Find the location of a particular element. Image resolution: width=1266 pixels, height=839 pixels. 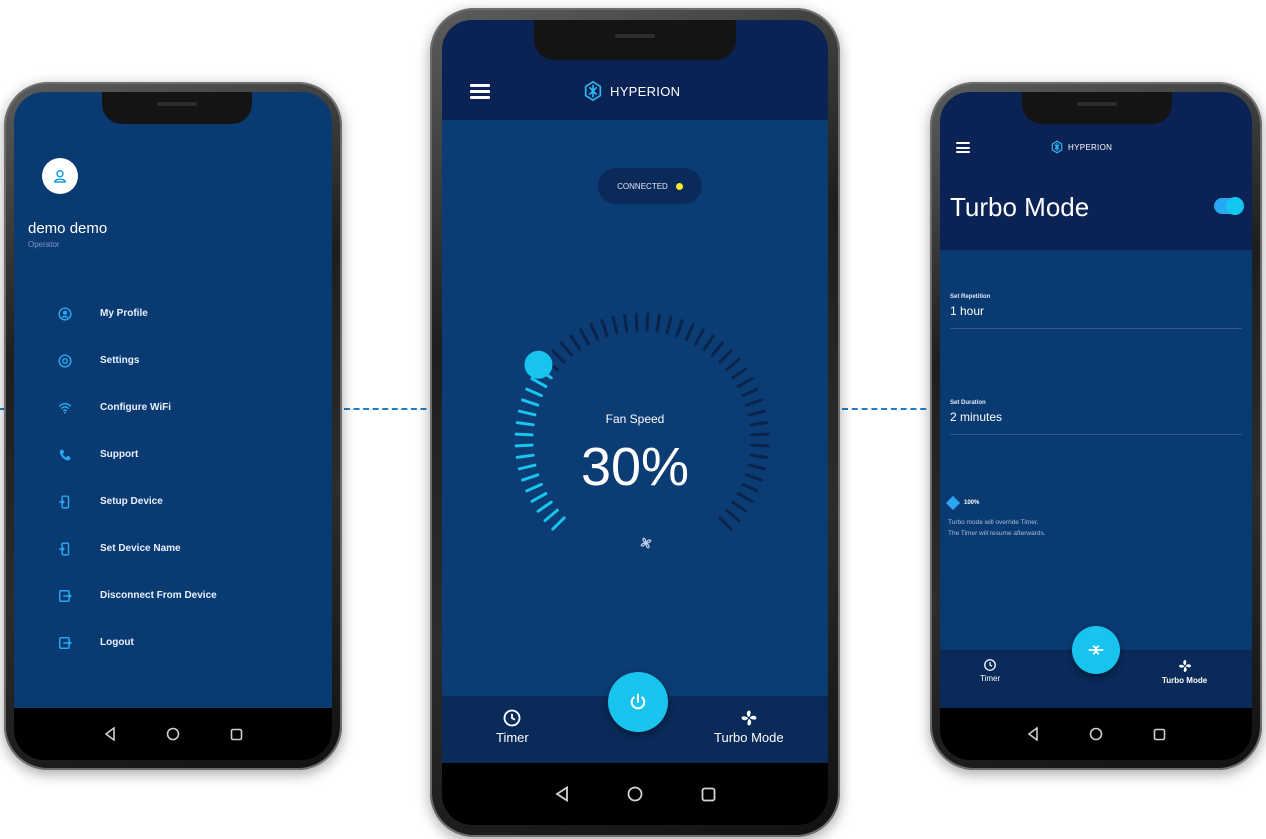

connection-status-text: CONNECTED is located at coordinates (642, 186).